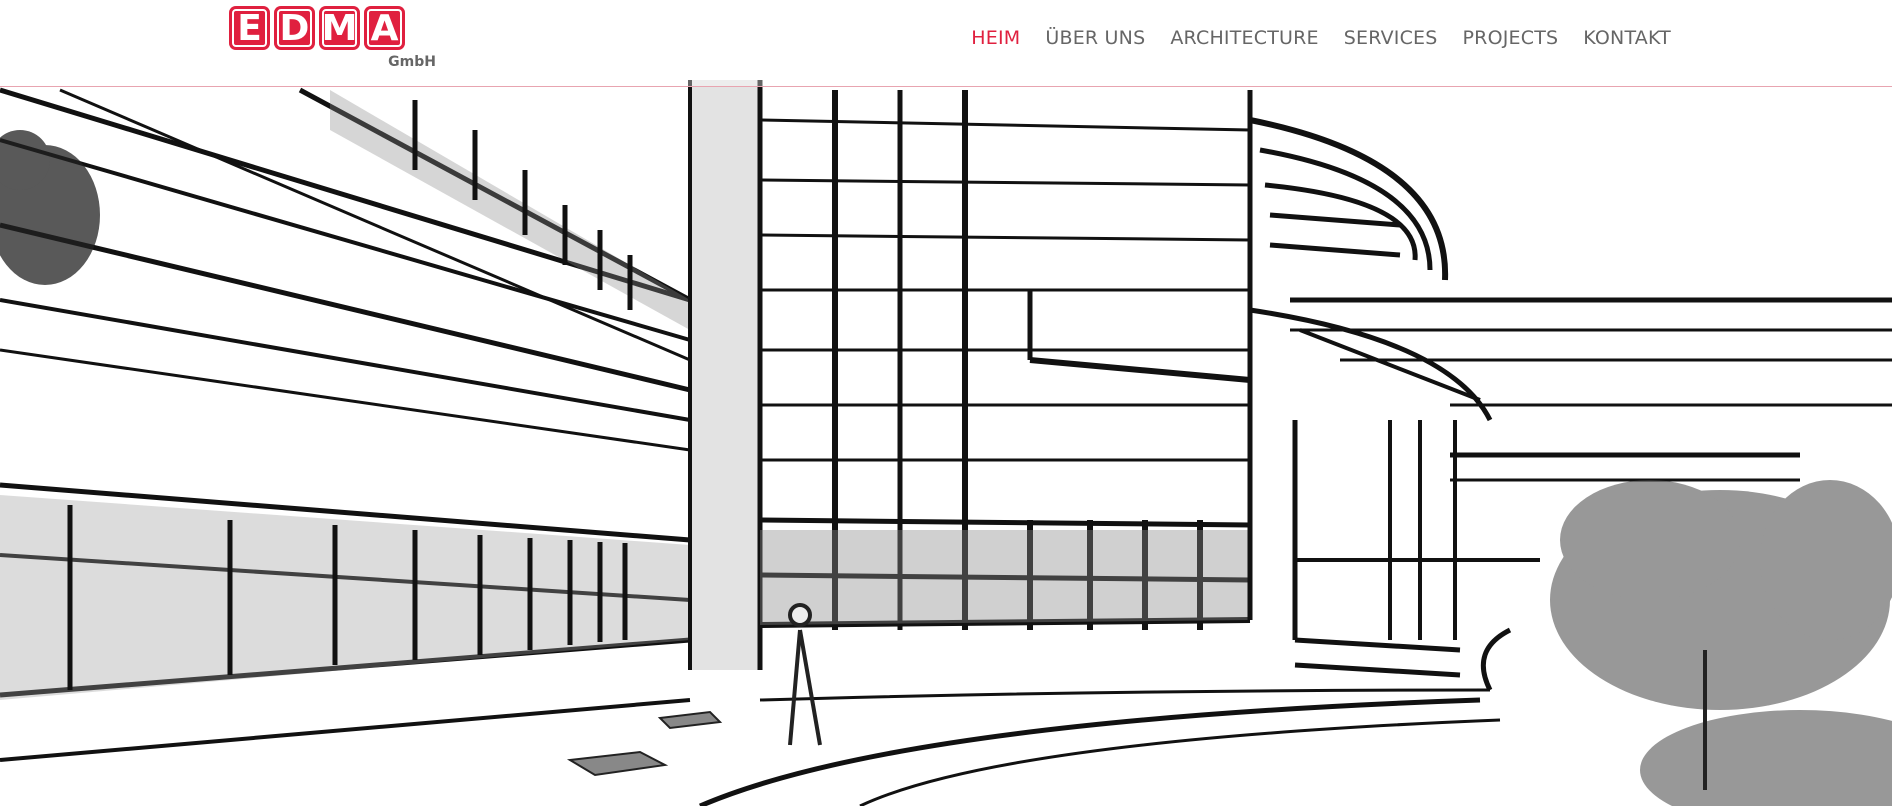 This screenshot has height=806, width=1892. I want to click on logo-subtitle: GmbH, so click(412, 62).